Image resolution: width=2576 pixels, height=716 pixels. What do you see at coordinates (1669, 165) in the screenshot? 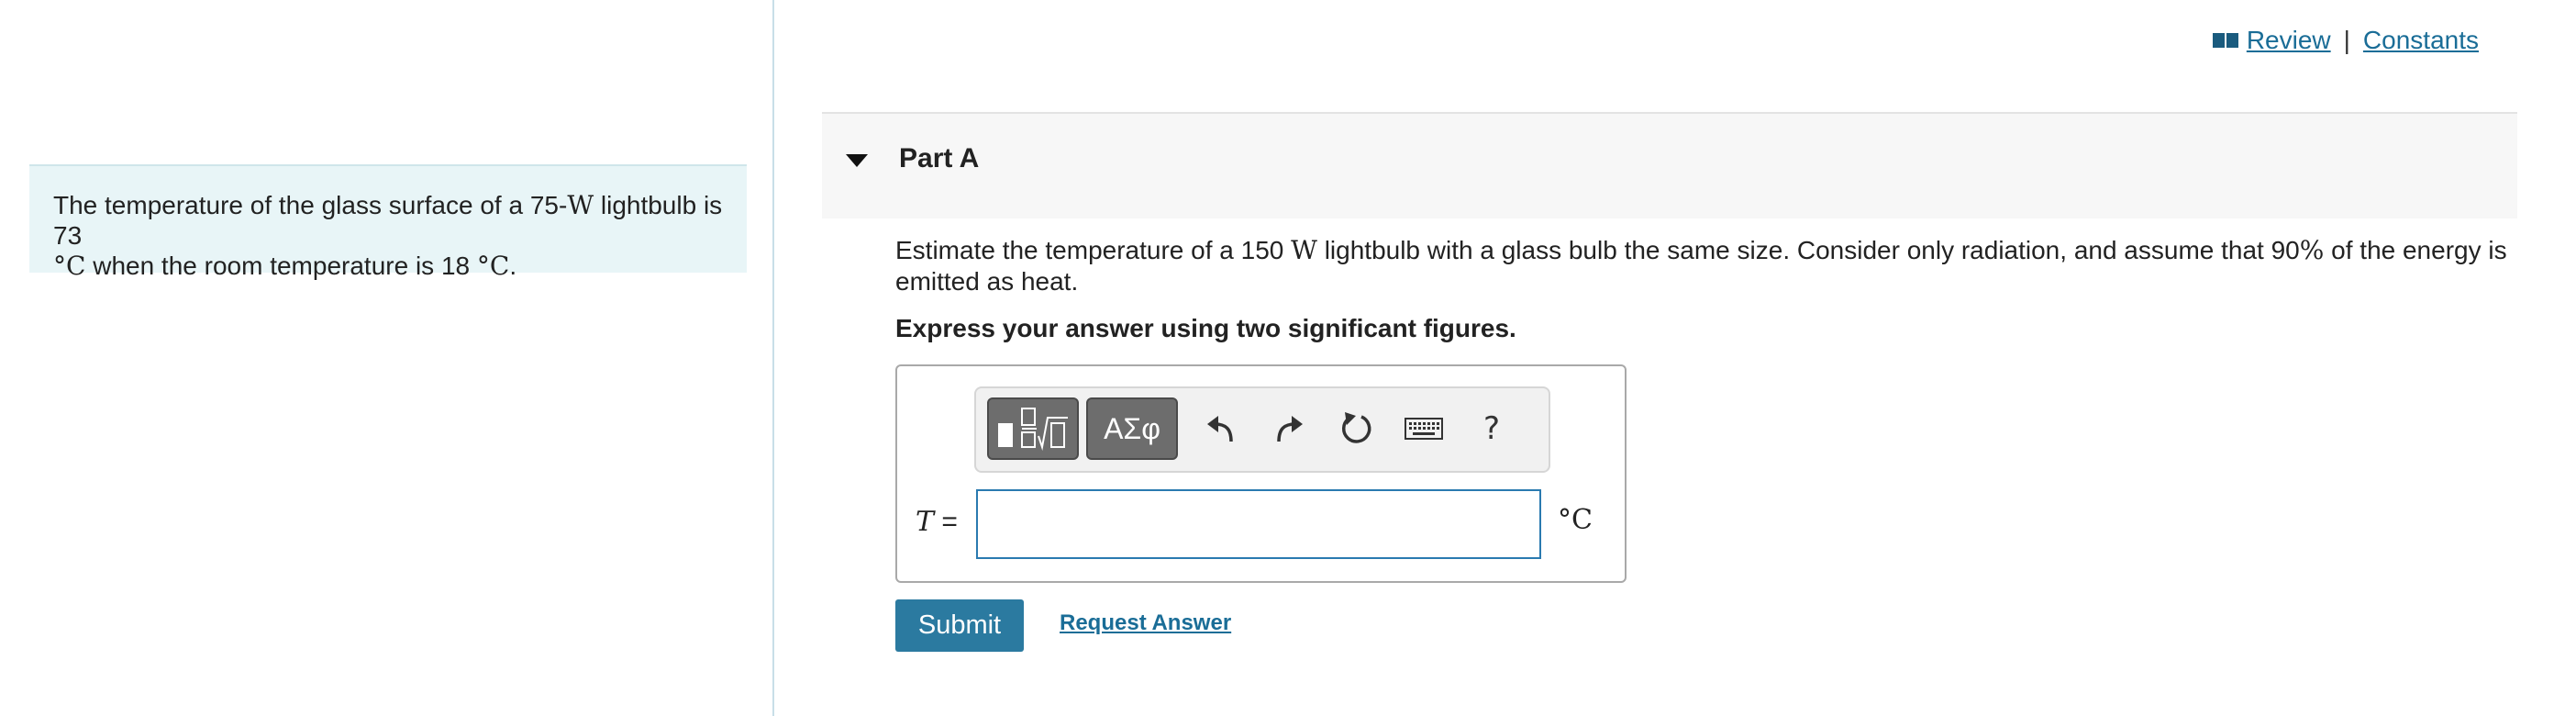
I see `part-header: Part A` at bounding box center [1669, 165].